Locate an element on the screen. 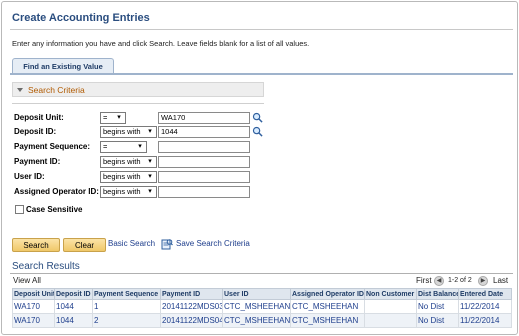 The width and height of the screenshot is (519, 336). column-header: User ID is located at coordinates (256, 294).